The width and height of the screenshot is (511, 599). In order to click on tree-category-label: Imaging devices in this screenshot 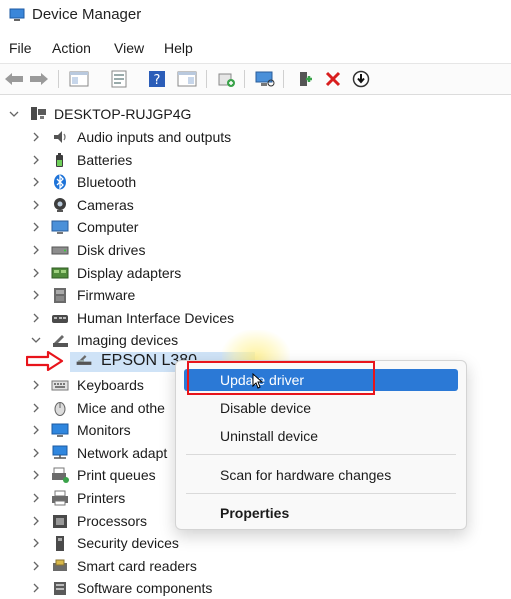, I will do `click(128, 340)`.